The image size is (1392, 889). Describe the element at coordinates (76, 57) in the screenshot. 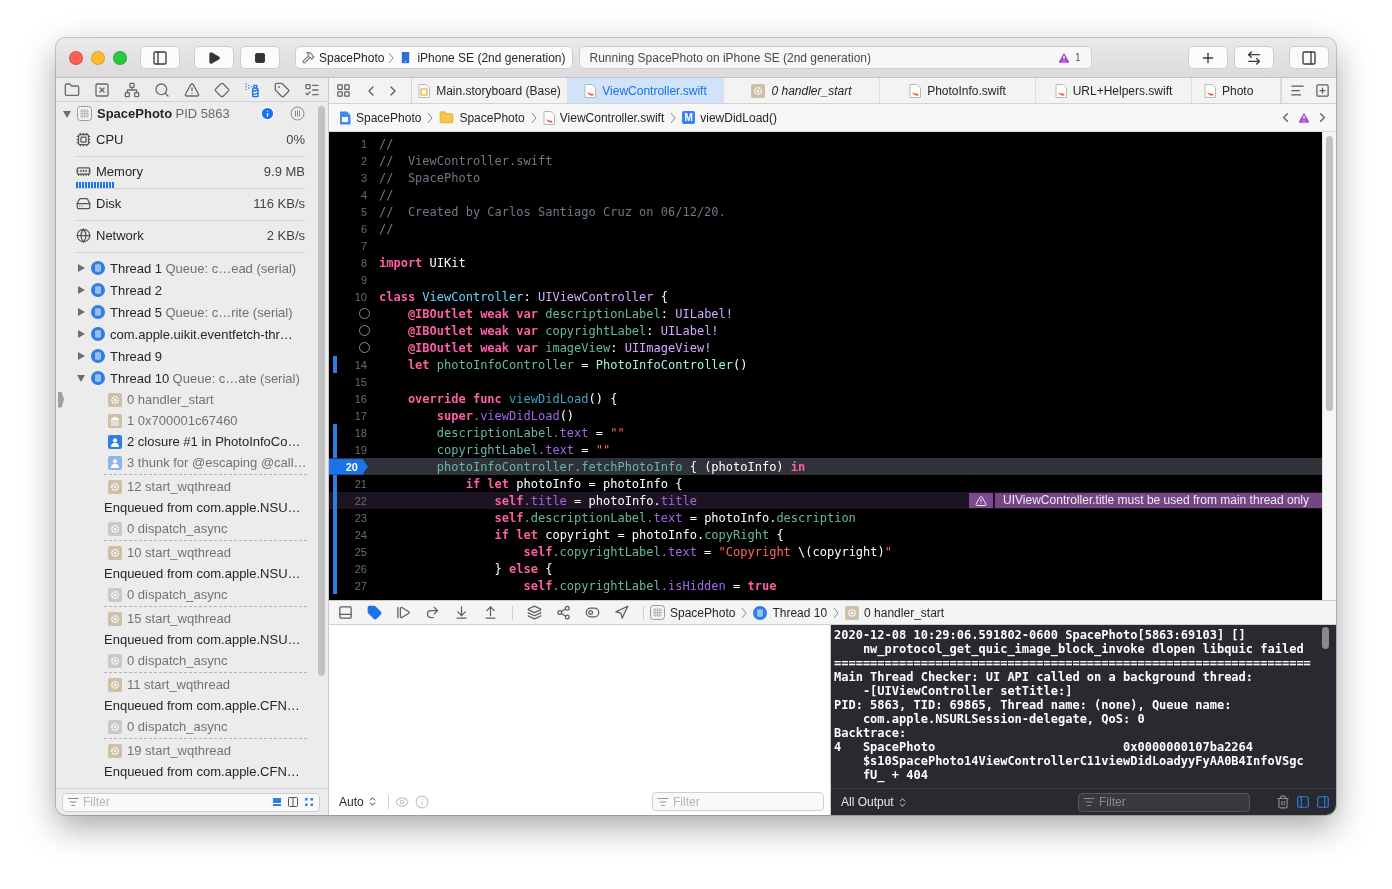

I see `close-button` at that location.